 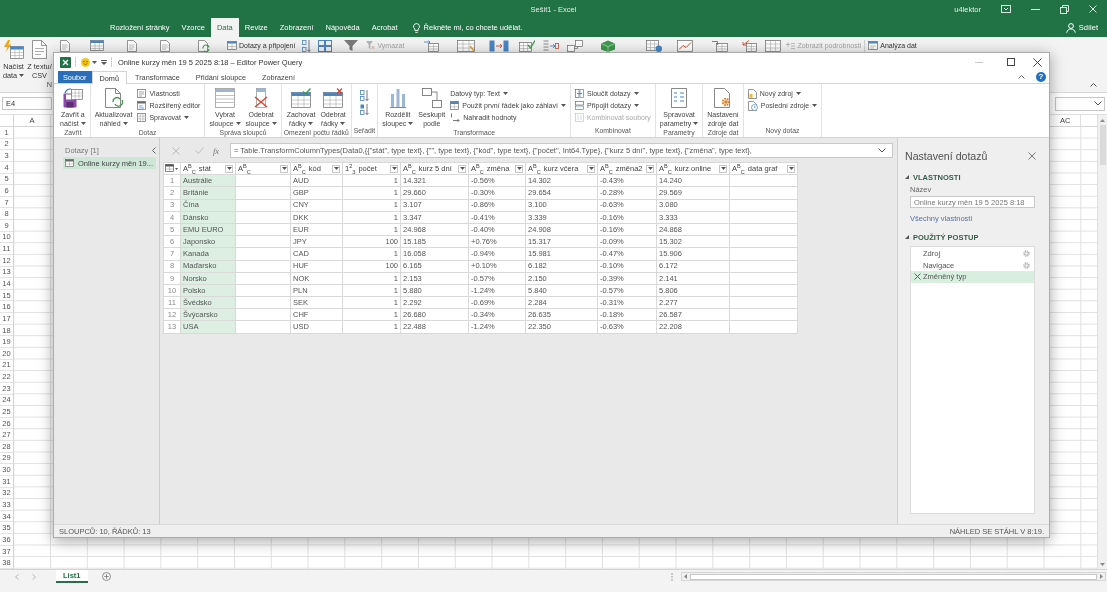 What do you see at coordinates (1102, 564) in the screenshot?
I see `scroll-down-icon` at bounding box center [1102, 564].